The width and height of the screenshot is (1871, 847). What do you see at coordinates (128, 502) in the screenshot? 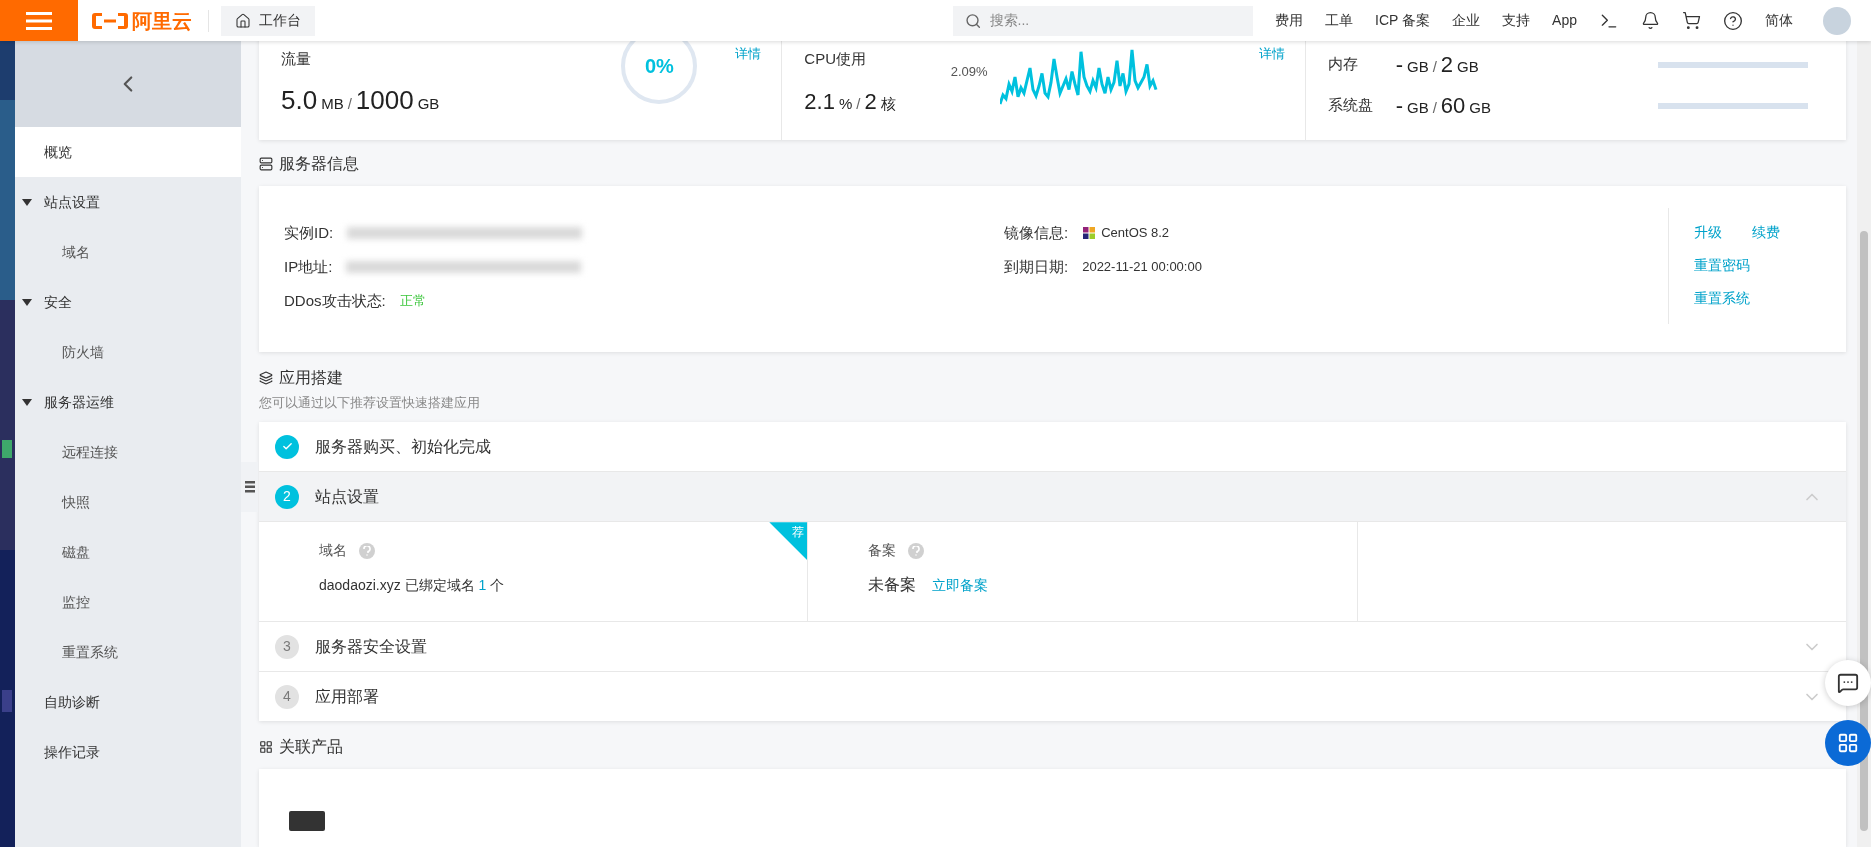
I see `sidebar-item: 快照` at bounding box center [128, 502].